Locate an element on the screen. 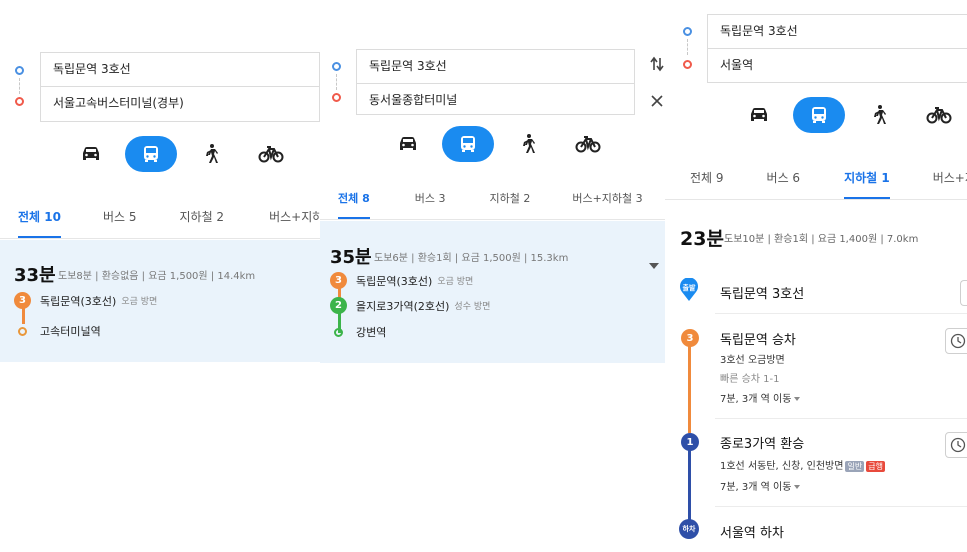 This screenshot has height=552, width=967. transfer-move-toggle: 7분, 3개 역 이동 is located at coordinates (760, 485).